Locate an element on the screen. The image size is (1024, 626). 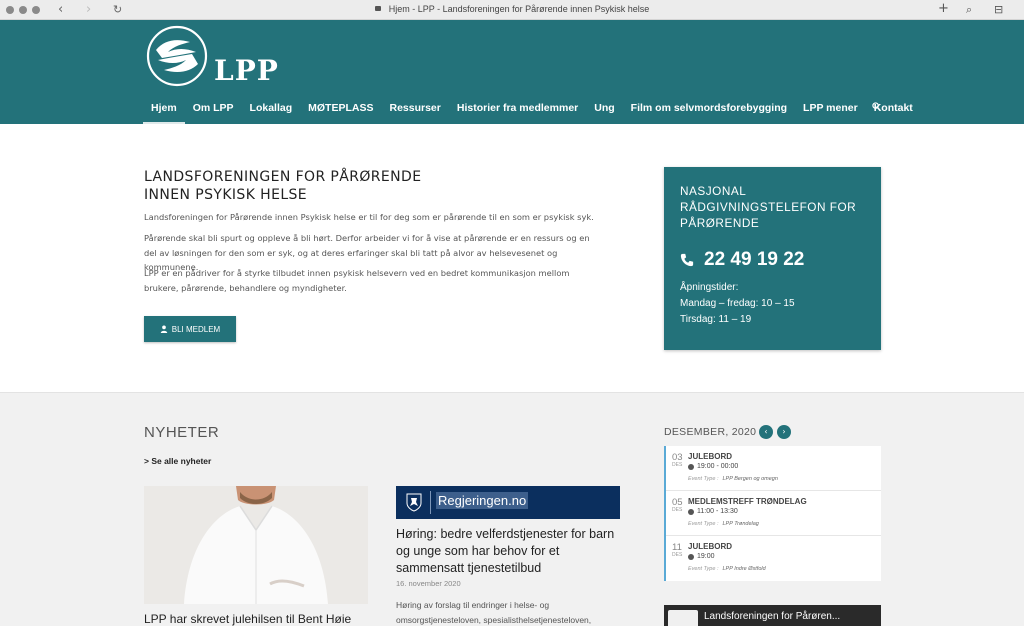
video-channel-icon is located at coordinates (683, 618).